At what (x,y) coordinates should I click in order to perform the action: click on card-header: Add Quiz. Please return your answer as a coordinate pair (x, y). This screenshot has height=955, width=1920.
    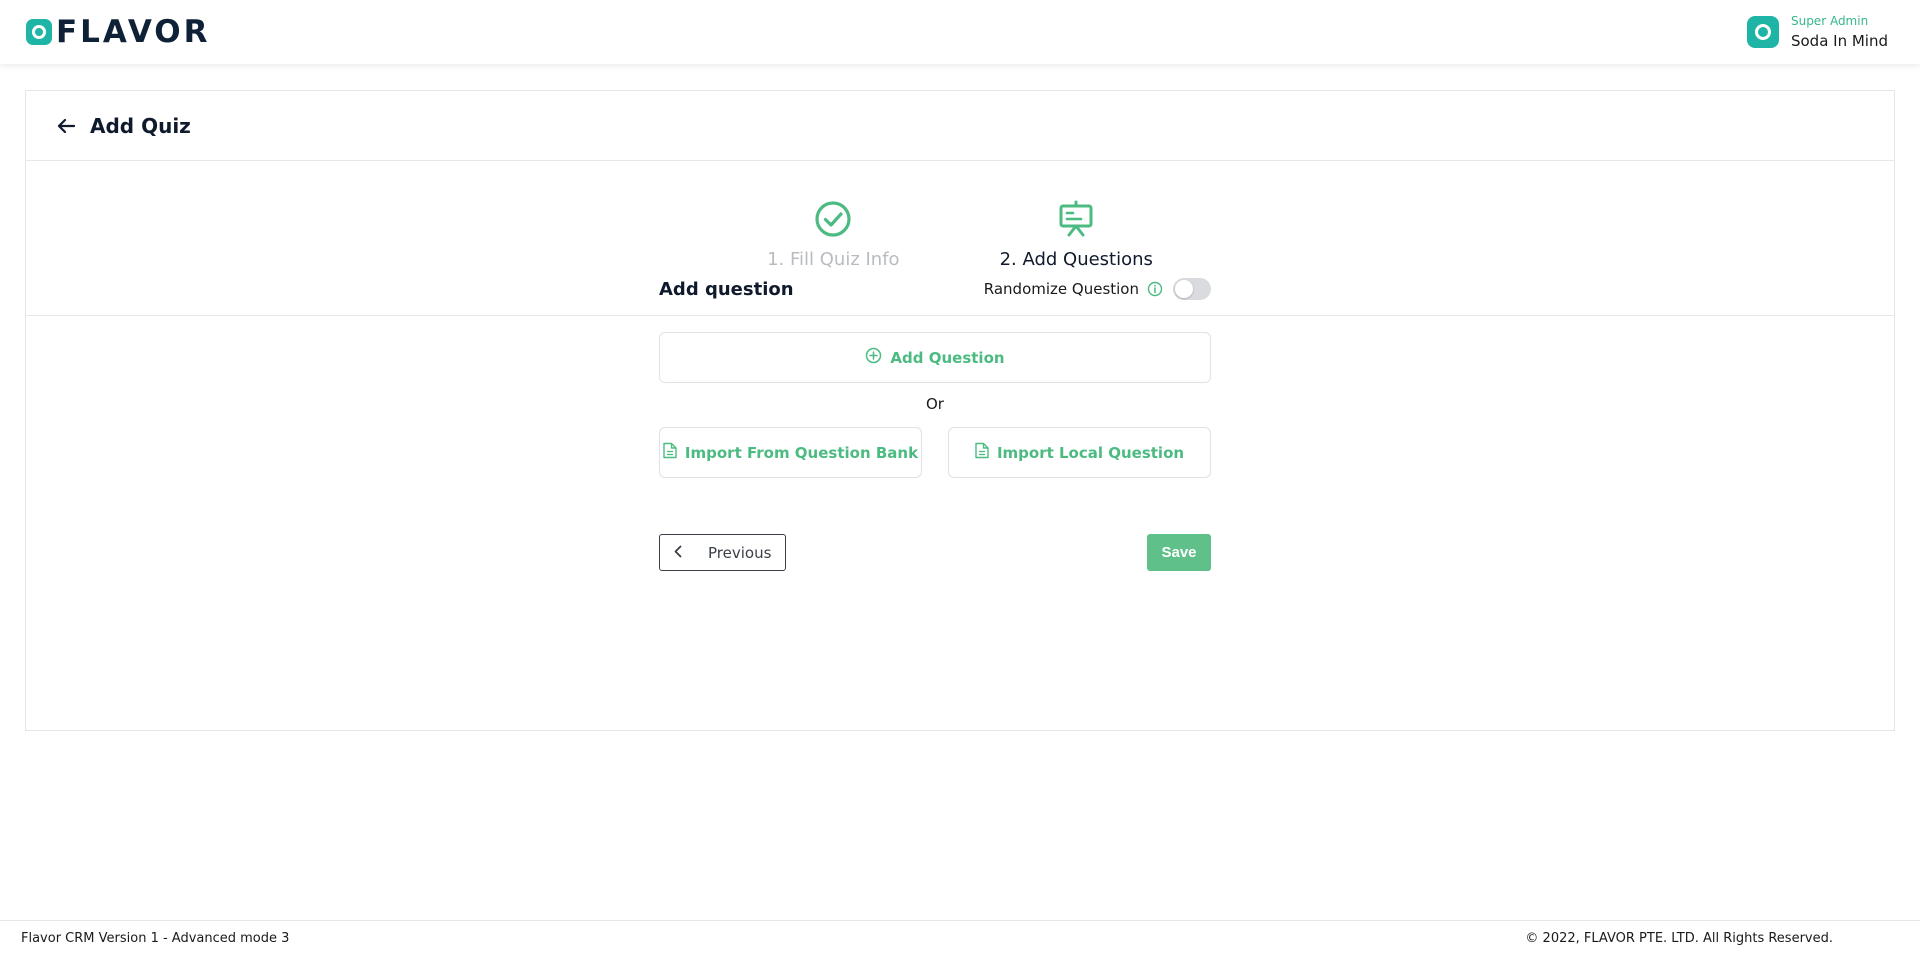
    Looking at the image, I should click on (960, 126).